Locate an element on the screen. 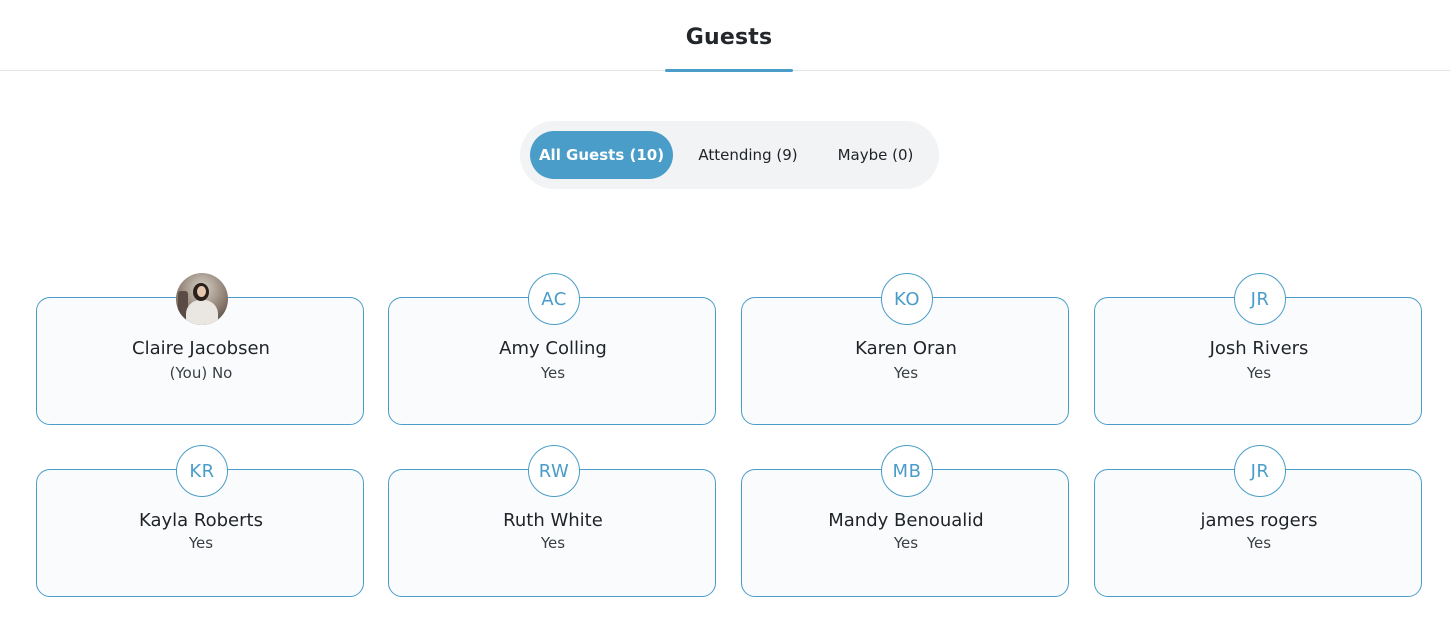 This screenshot has width=1450, height=627. avatar-initials: KO is located at coordinates (907, 299).